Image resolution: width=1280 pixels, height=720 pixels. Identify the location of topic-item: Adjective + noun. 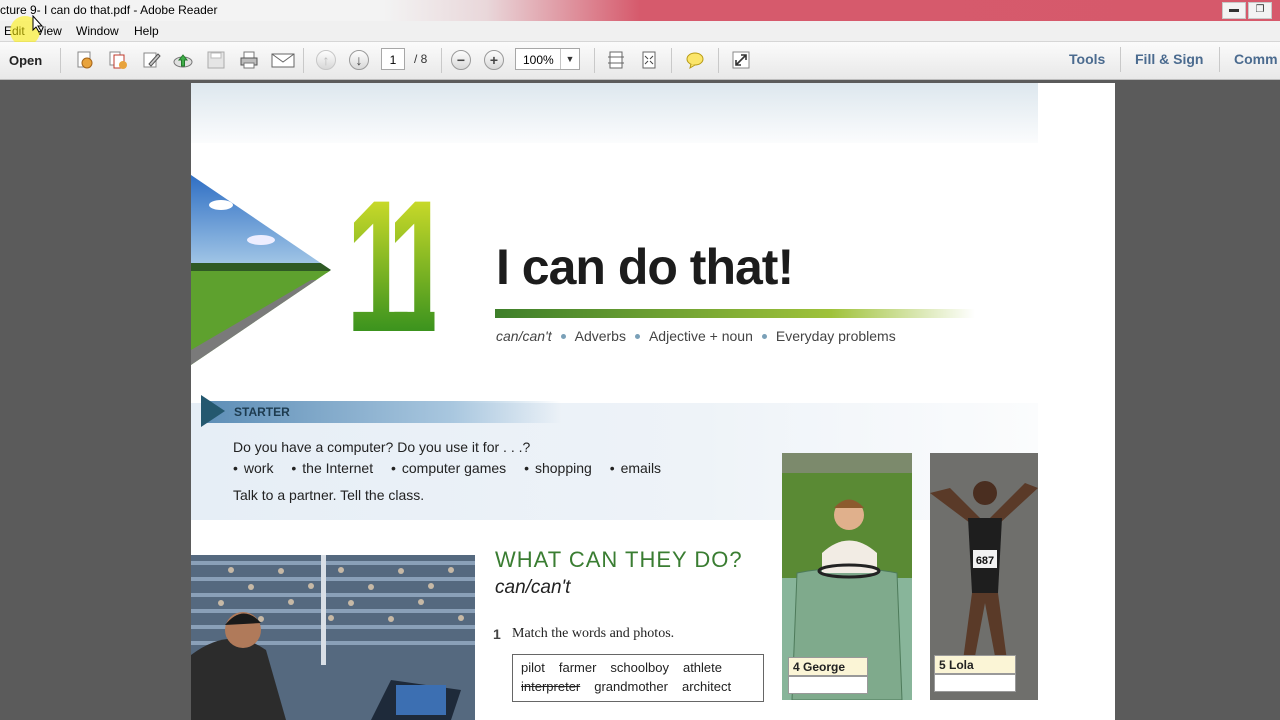
(700, 336).